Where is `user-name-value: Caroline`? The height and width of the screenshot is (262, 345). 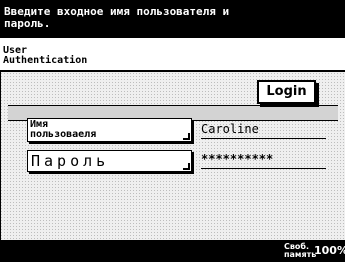
user-name-value: Caroline is located at coordinates (263, 129).